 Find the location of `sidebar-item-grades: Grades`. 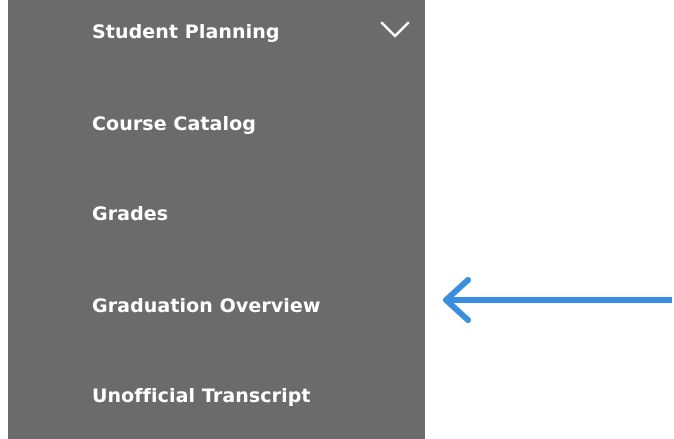

sidebar-item-grades: Grades is located at coordinates (130, 214).